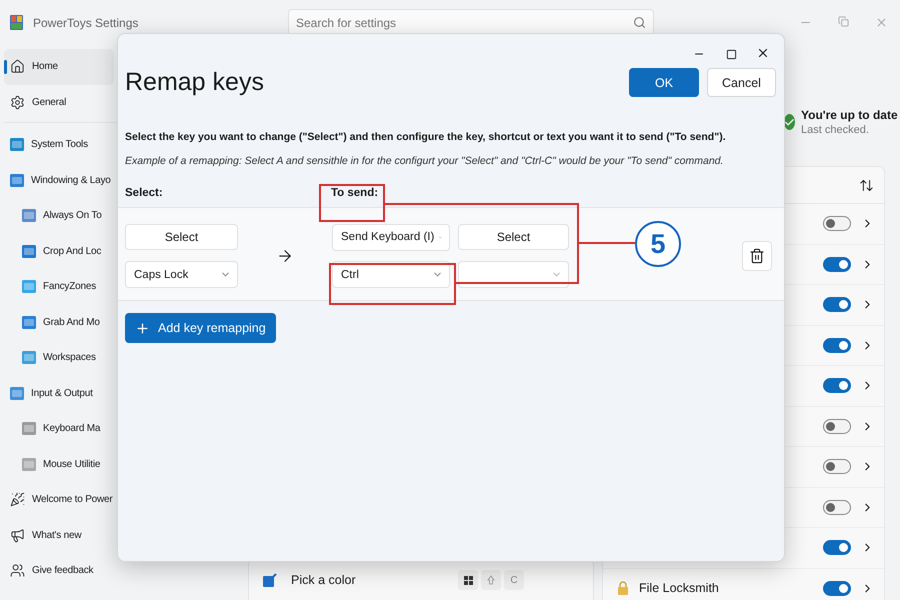 The image size is (900, 600). Describe the element at coordinates (679, 588) in the screenshot. I see `module-label: File Locksmith` at that location.